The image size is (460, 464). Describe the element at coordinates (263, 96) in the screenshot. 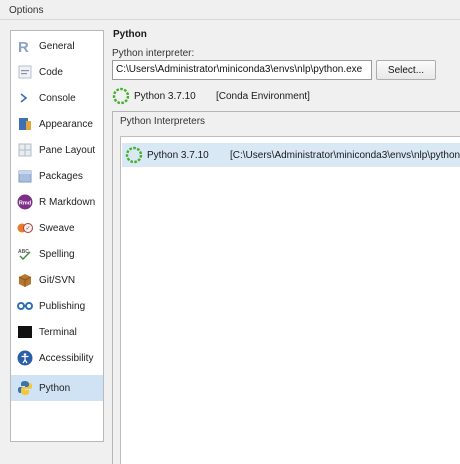

I see `environment-type-label: [Conda Environment]` at that location.